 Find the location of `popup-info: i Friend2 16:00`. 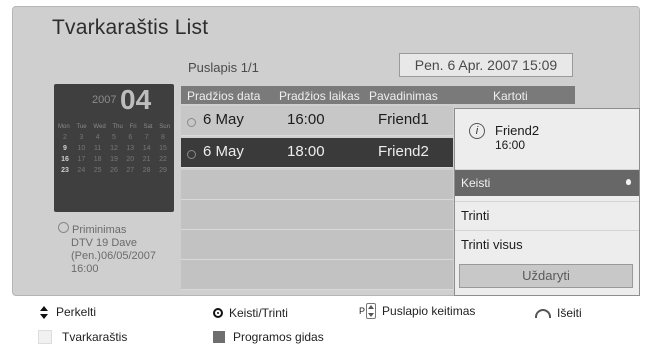

popup-info: i Friend2 16:00 is located at coordinates (547, 139).